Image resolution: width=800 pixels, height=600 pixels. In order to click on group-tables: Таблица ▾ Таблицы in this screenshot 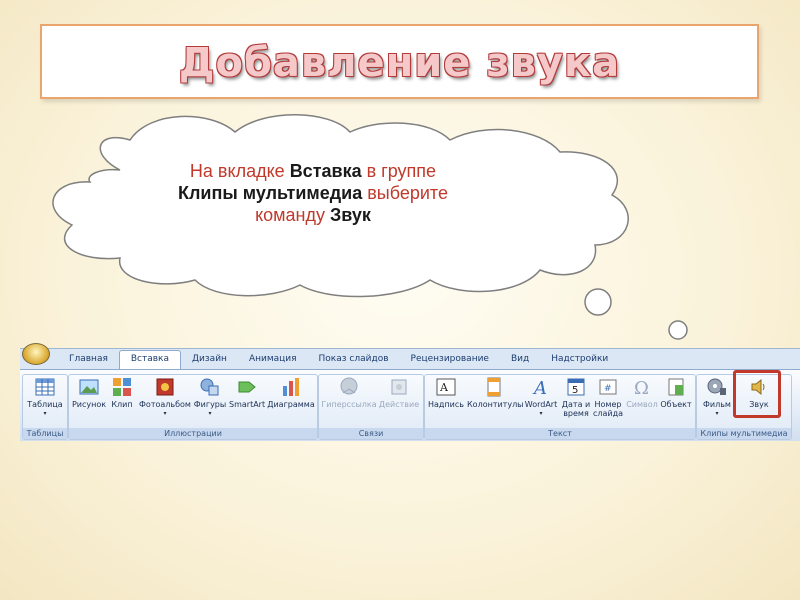, I will do `click(45, 407)`.